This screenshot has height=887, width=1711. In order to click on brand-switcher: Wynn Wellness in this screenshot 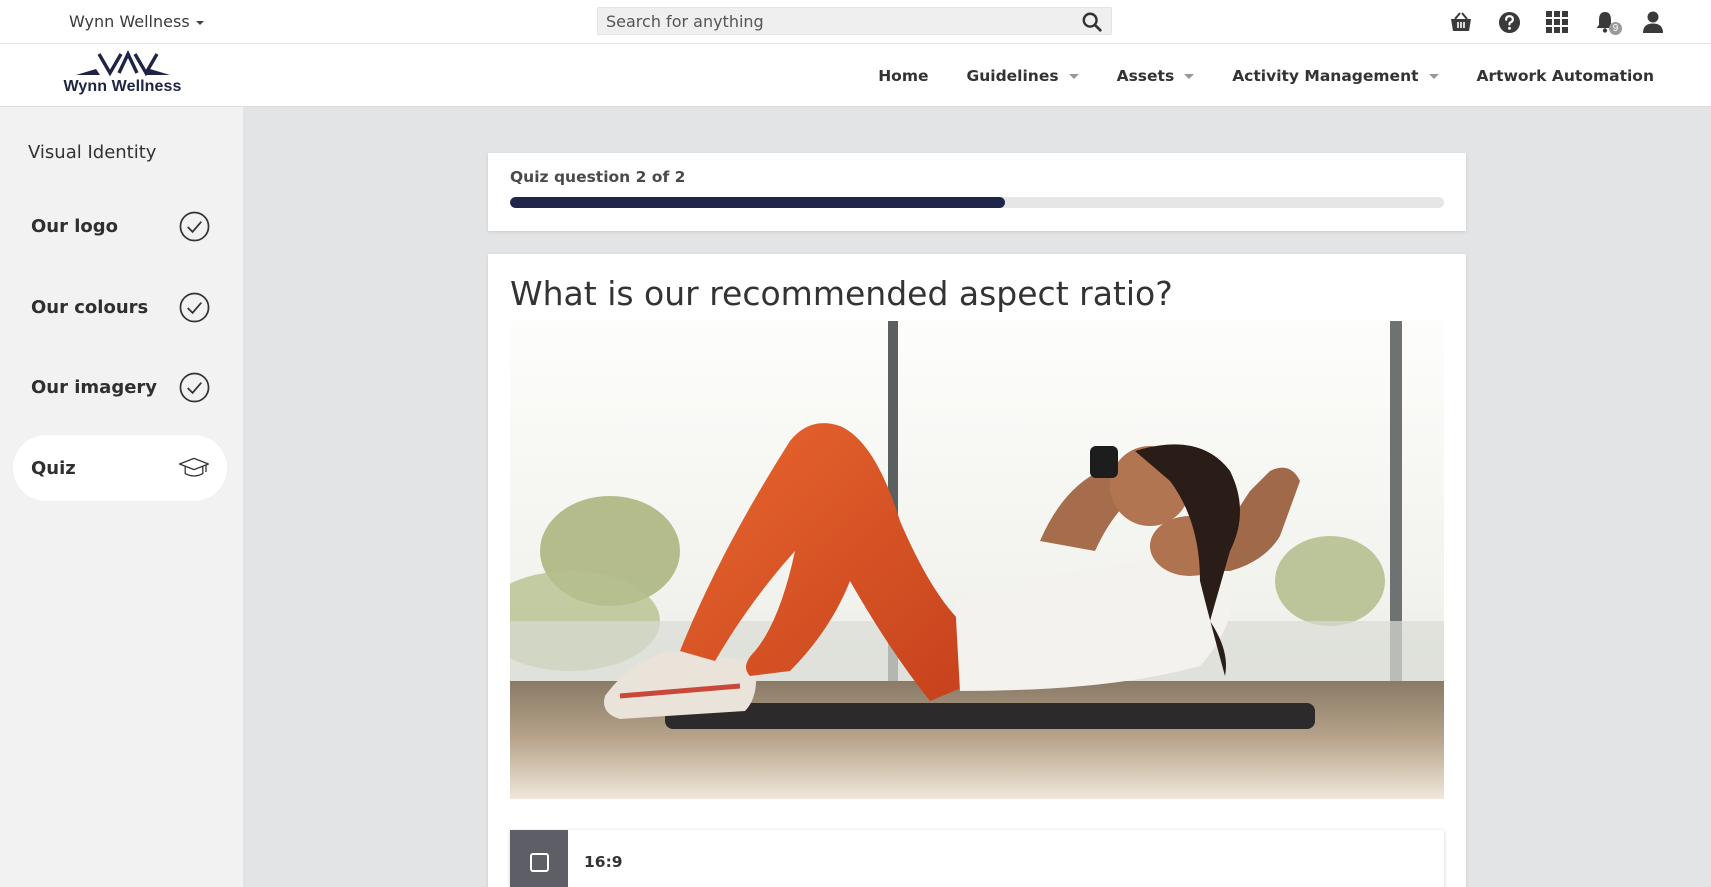, I will do `click(136, 21)`.